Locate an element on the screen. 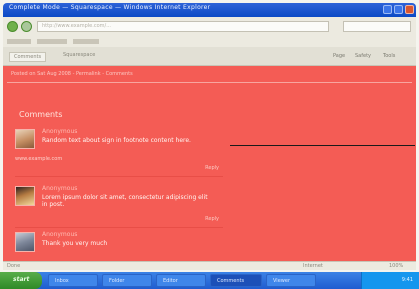 The image size is (419, 289). tab-comments: Comments is located at coordinates (28, 57).